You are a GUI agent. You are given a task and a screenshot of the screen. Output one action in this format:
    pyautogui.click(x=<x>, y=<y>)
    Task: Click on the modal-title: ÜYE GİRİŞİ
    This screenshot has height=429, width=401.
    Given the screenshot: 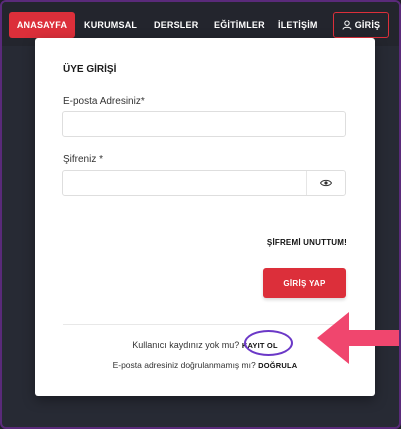 What is the action you would take?
    pyautogui.click(x=90, y=69)
    